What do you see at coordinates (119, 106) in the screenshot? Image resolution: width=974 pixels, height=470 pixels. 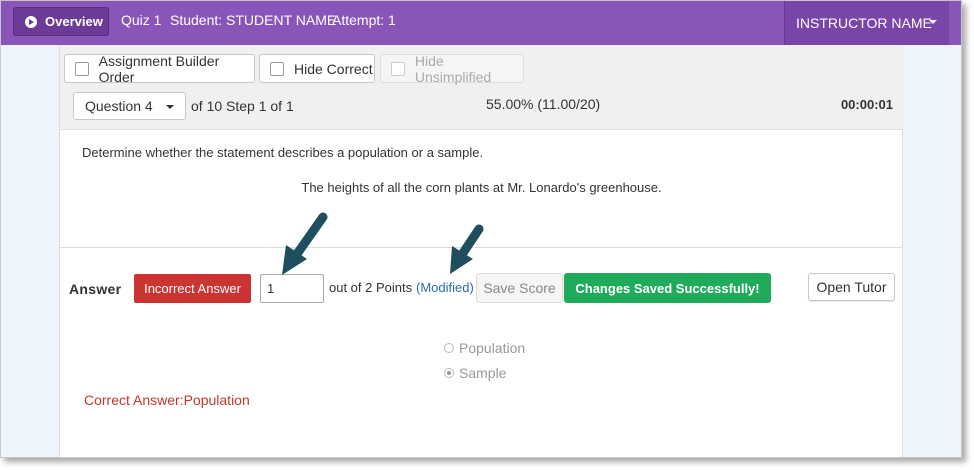 I see `question-select-value: Question 4` at bounding box center [119, 106].